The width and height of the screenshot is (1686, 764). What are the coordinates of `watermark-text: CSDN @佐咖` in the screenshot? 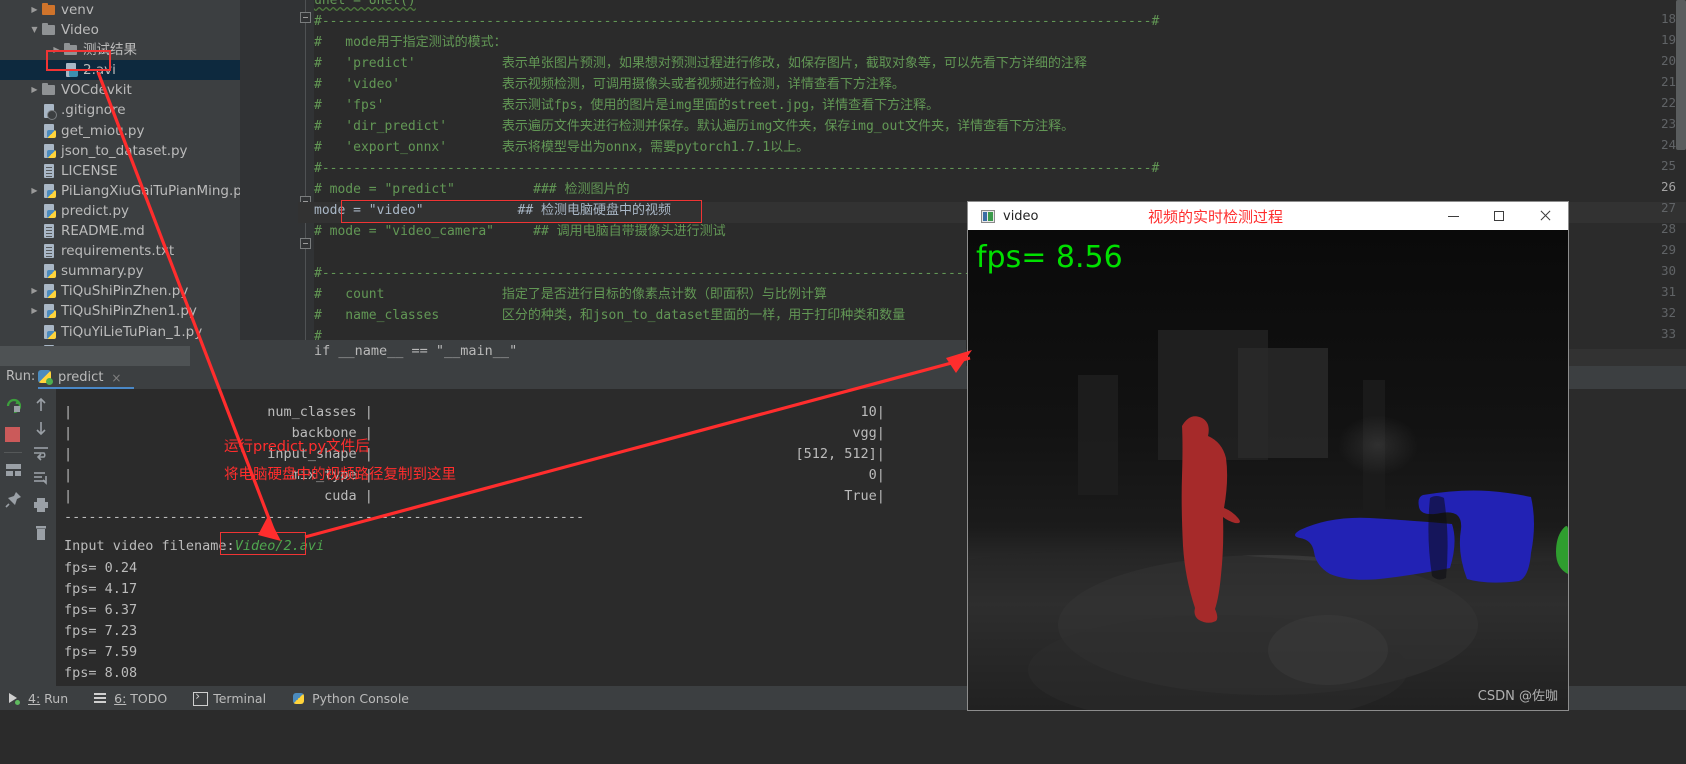 It's located at (1517, 696).